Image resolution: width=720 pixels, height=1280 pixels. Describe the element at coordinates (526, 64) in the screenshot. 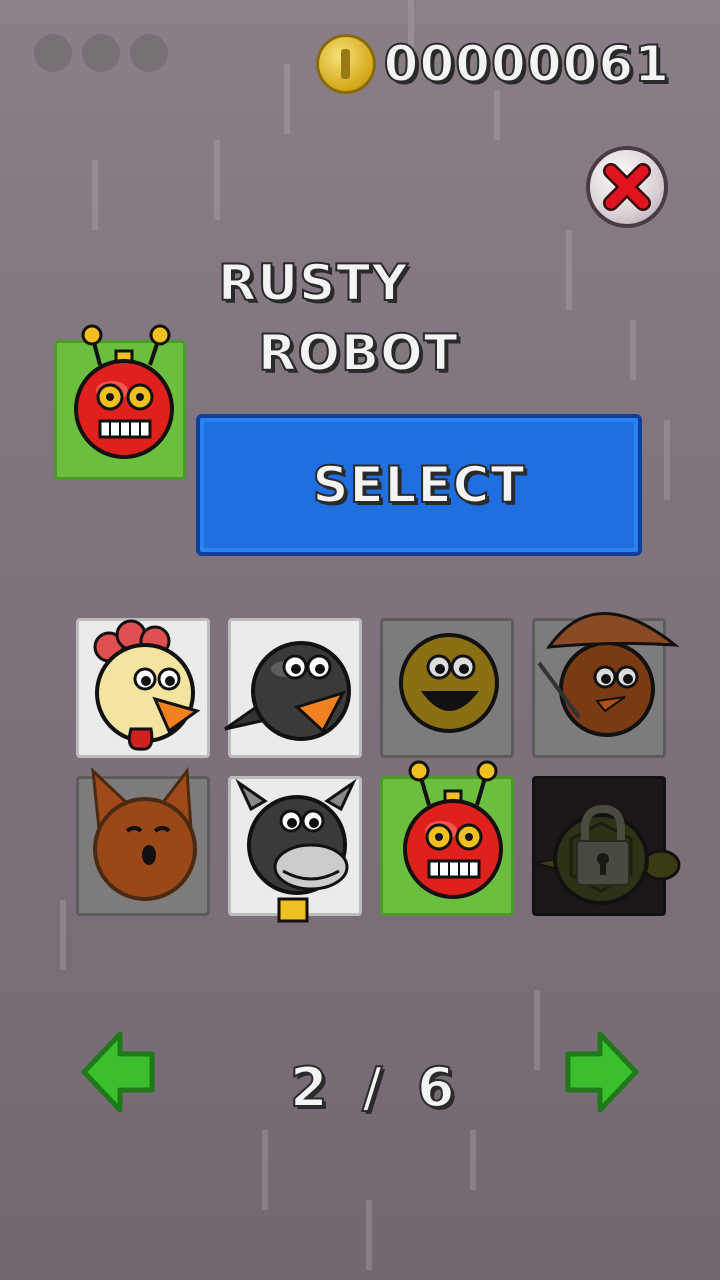

I see `coin-count: 00000061` at that location.